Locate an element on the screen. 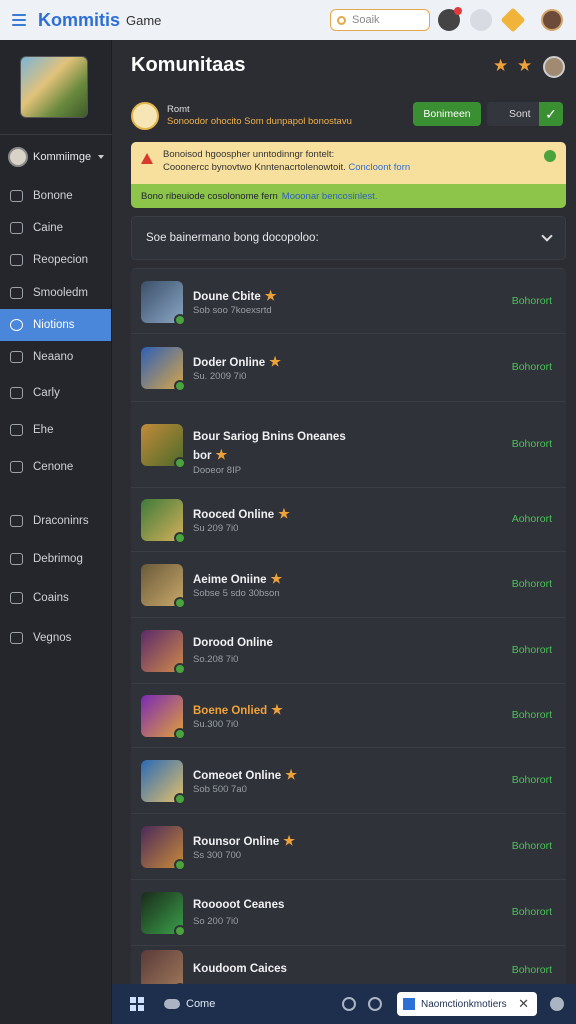 The image size is (576, 1024). sidebar-item-9: Draconinrs is located at coordinates (55, 521).